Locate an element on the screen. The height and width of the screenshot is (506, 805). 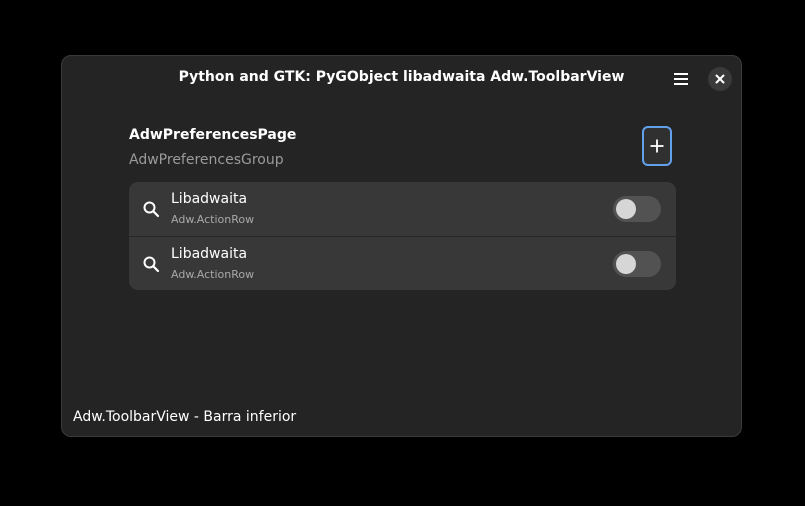
plus-icon is located at coordinates (657, 146).